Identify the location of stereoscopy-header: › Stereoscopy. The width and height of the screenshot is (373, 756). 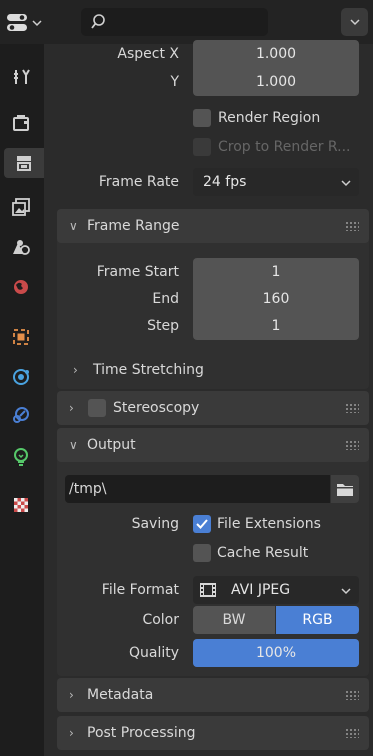
(213, 408).